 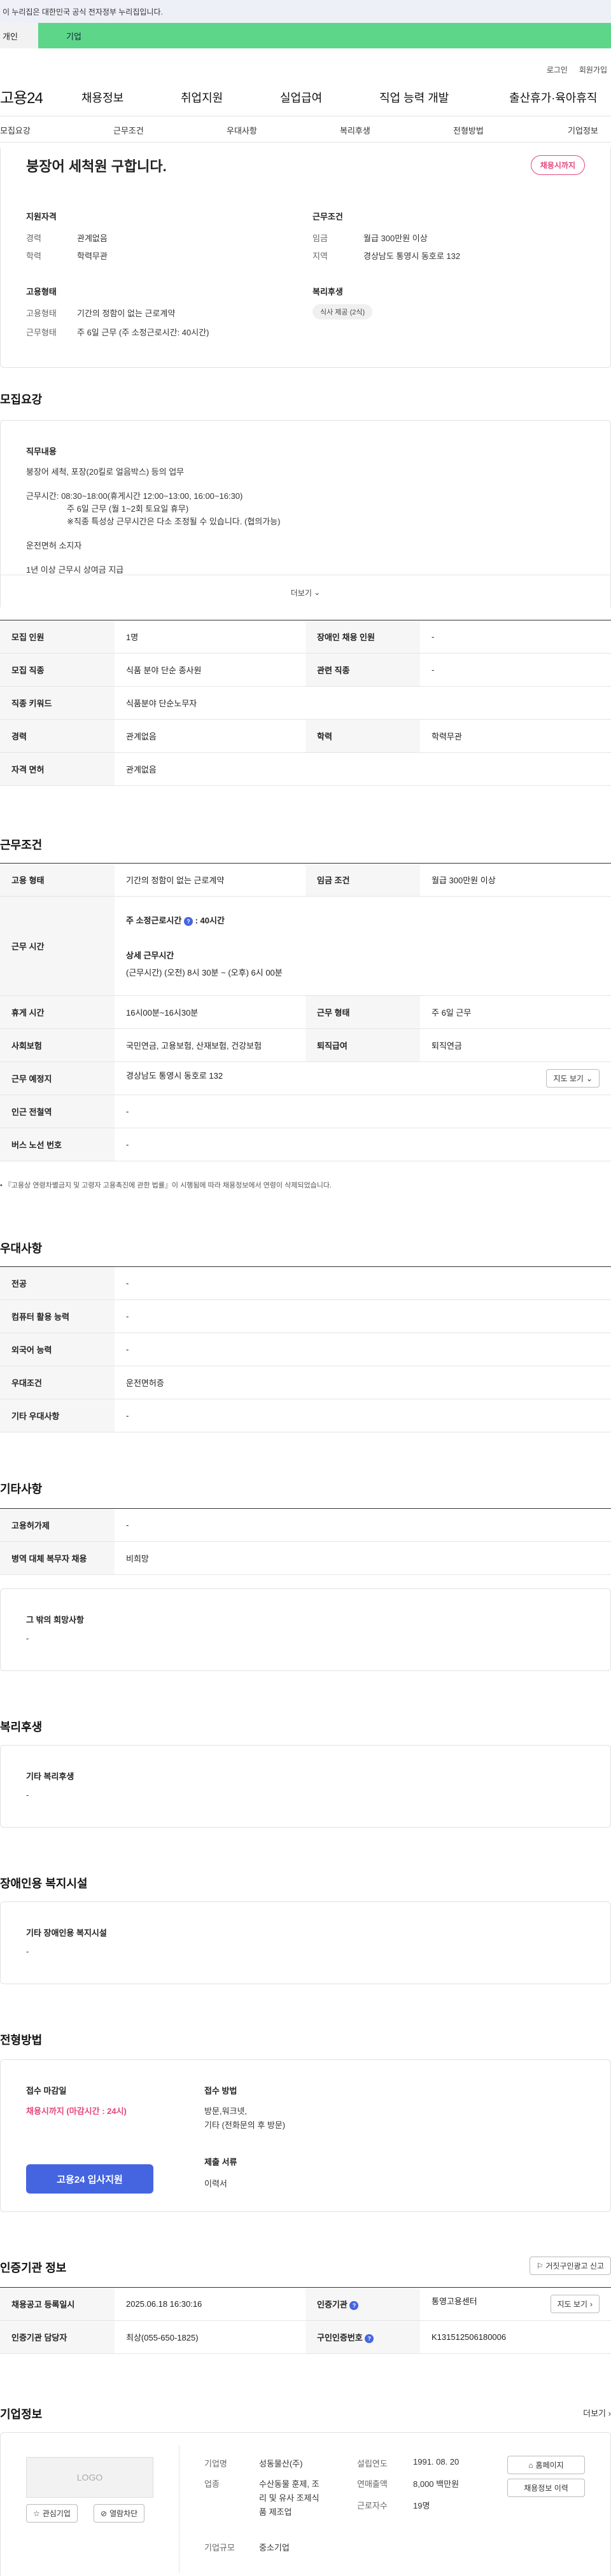 What do you see at coordinates (609, 2413) in the screenshot?
I see `chevron-right-icon: ›` at bounding box center [609, 2413].